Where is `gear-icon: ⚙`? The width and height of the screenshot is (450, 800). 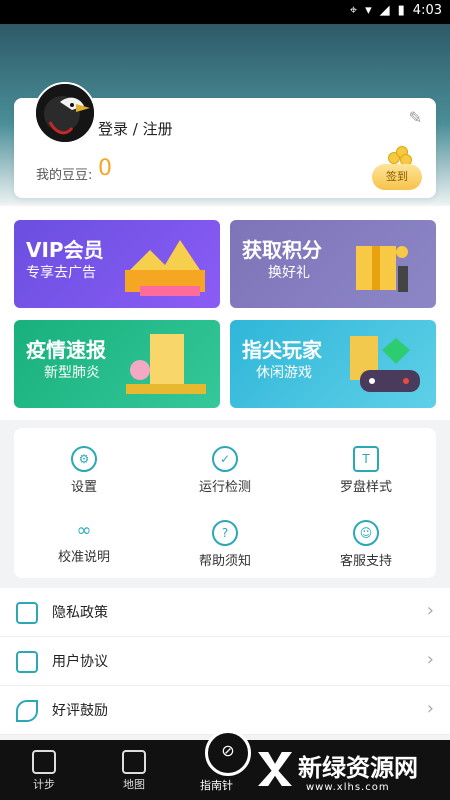
gear-icon: ⚙ is located at coordinates (84, 459).